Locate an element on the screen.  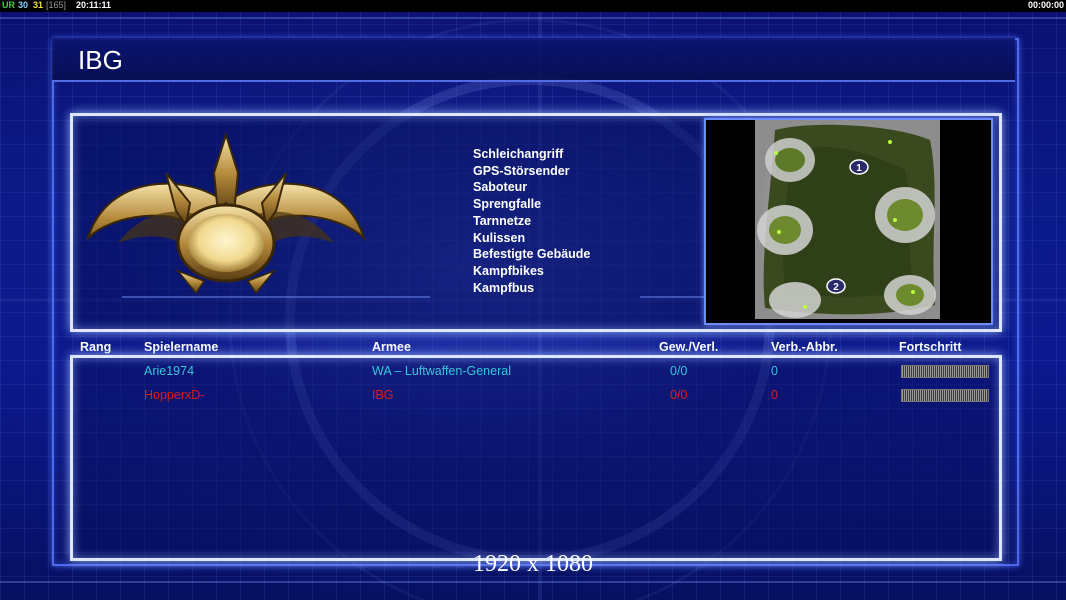
column-header-player: Spielername is located at coordinates (181, 347).